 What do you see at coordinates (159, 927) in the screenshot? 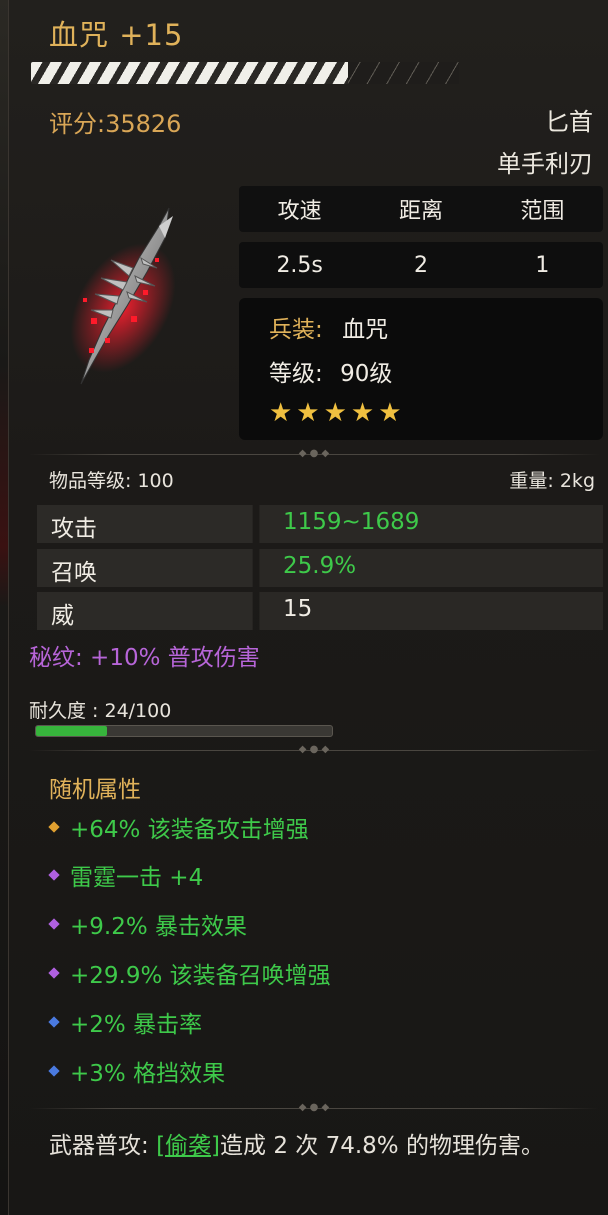
I see `random-attr-text: +9.2% 暴击效果` at bounding box center [159, 927].